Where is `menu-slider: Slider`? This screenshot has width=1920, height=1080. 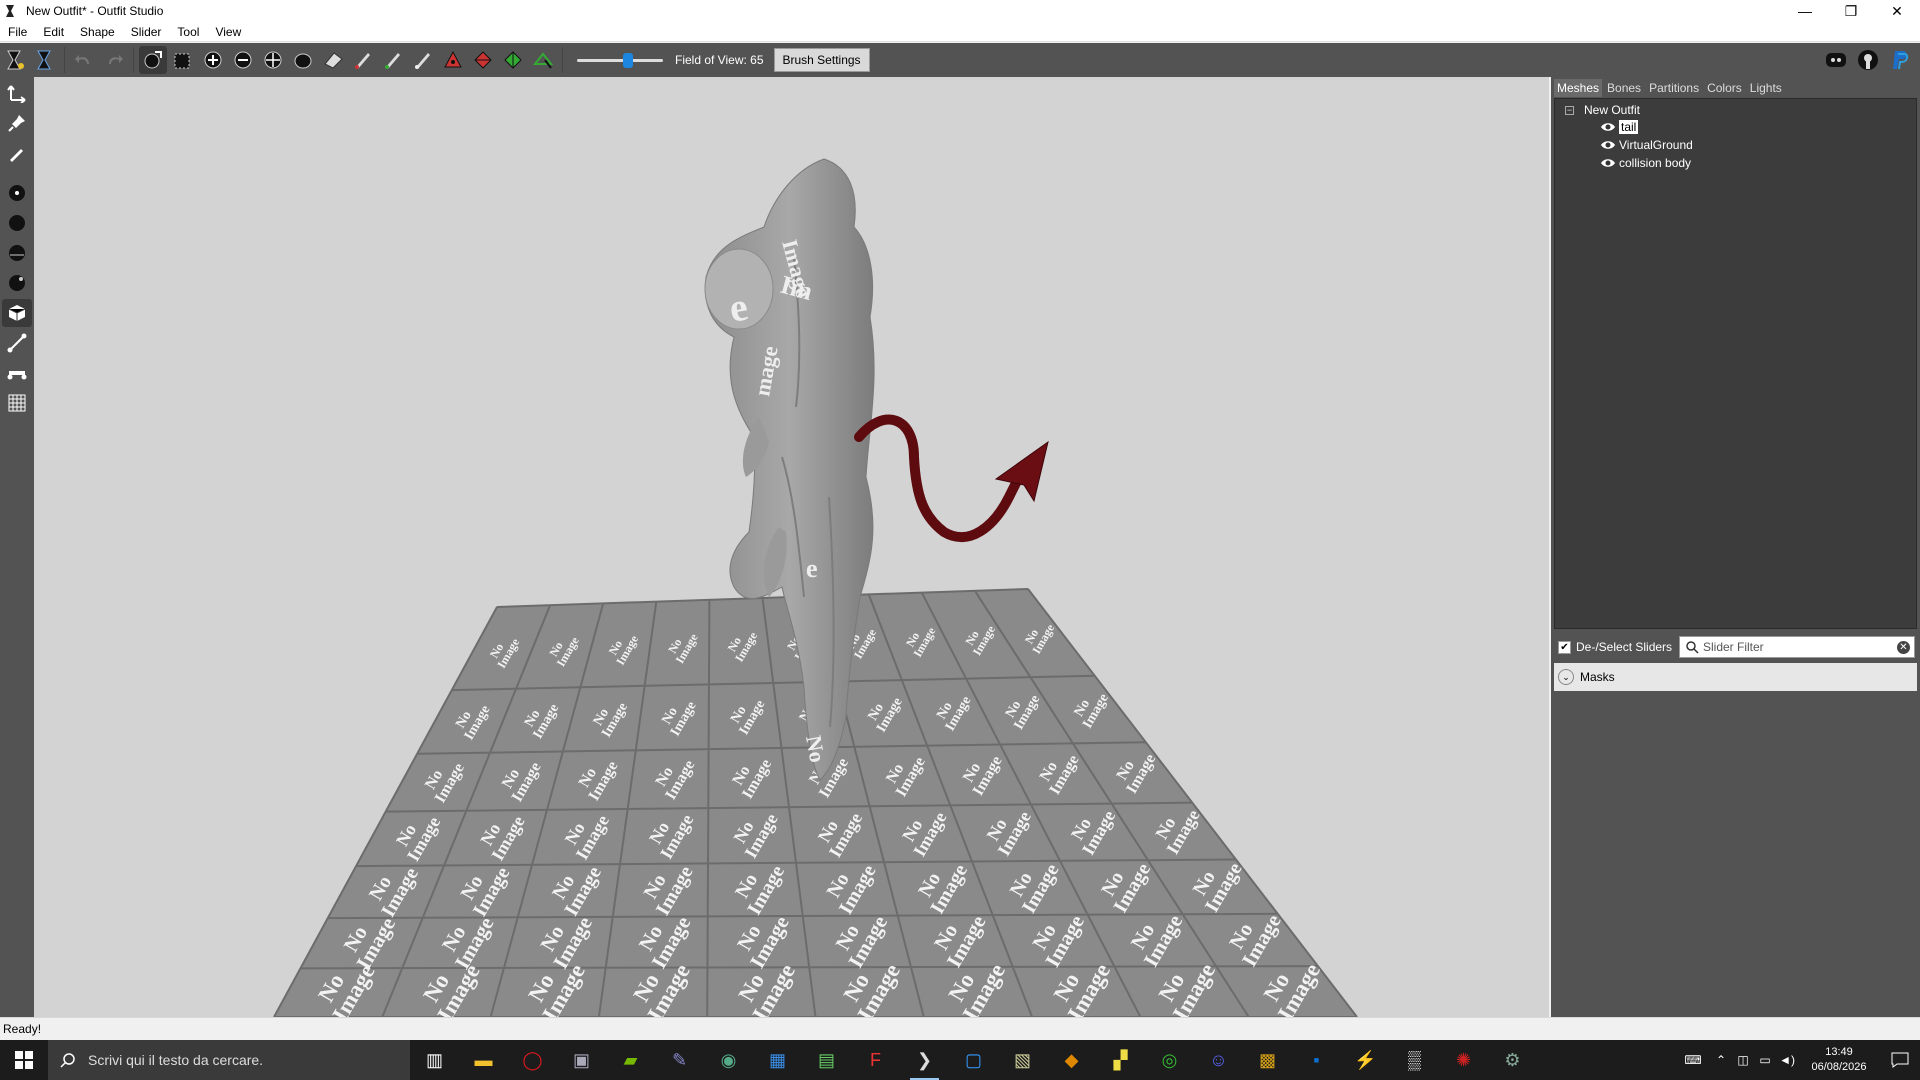
menu-slider: Slider is located at coordinates (146, 32).